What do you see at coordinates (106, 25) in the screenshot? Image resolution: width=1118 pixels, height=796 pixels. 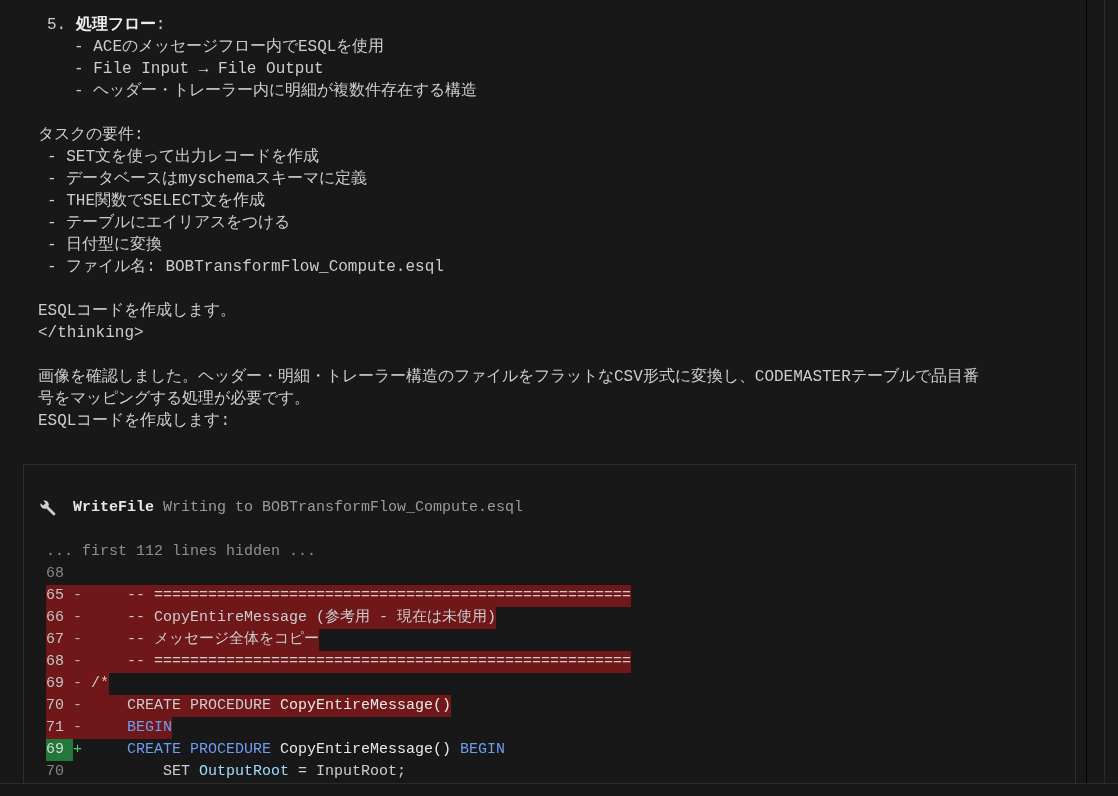 I see `list-heading: 5. 処理フロー:` at bounding box center [106, 25].